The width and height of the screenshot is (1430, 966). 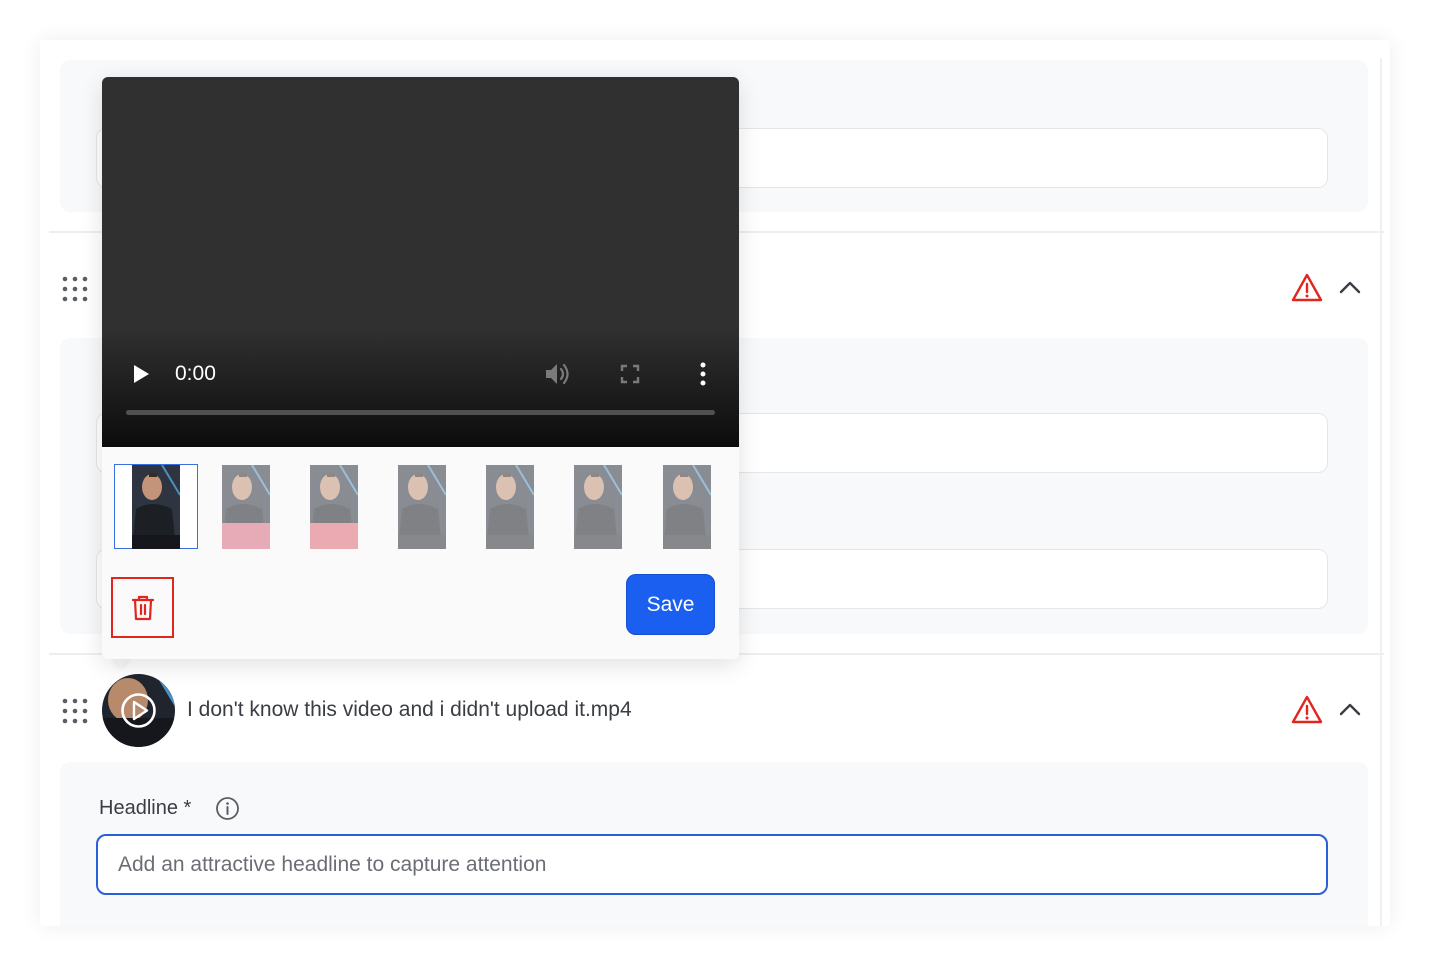 I want to click on headline-label: Headline *, so click(x=145, y=808).